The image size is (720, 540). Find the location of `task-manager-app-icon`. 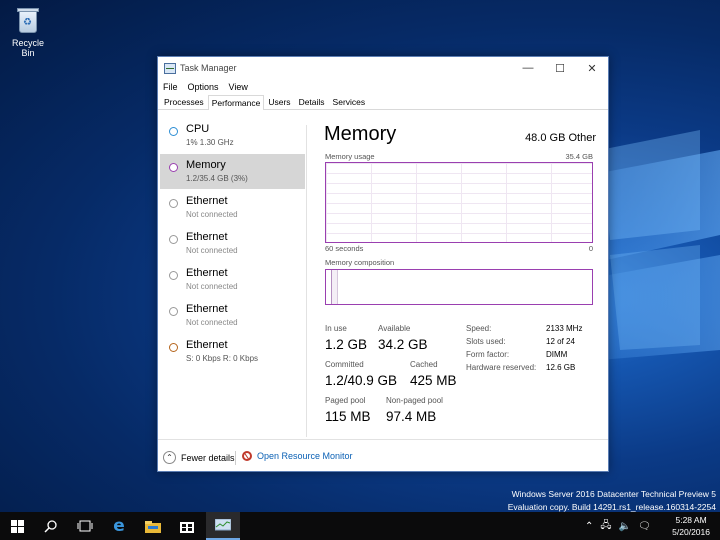

task-manager-app-icon is located at coordinates (170, 68).